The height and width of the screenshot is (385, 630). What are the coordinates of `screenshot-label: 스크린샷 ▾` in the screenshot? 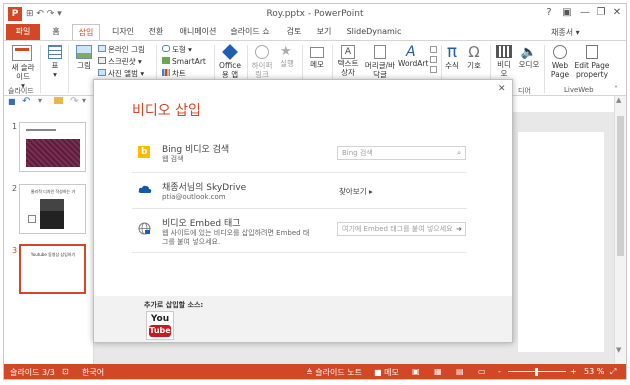 It's located at (125, 61).